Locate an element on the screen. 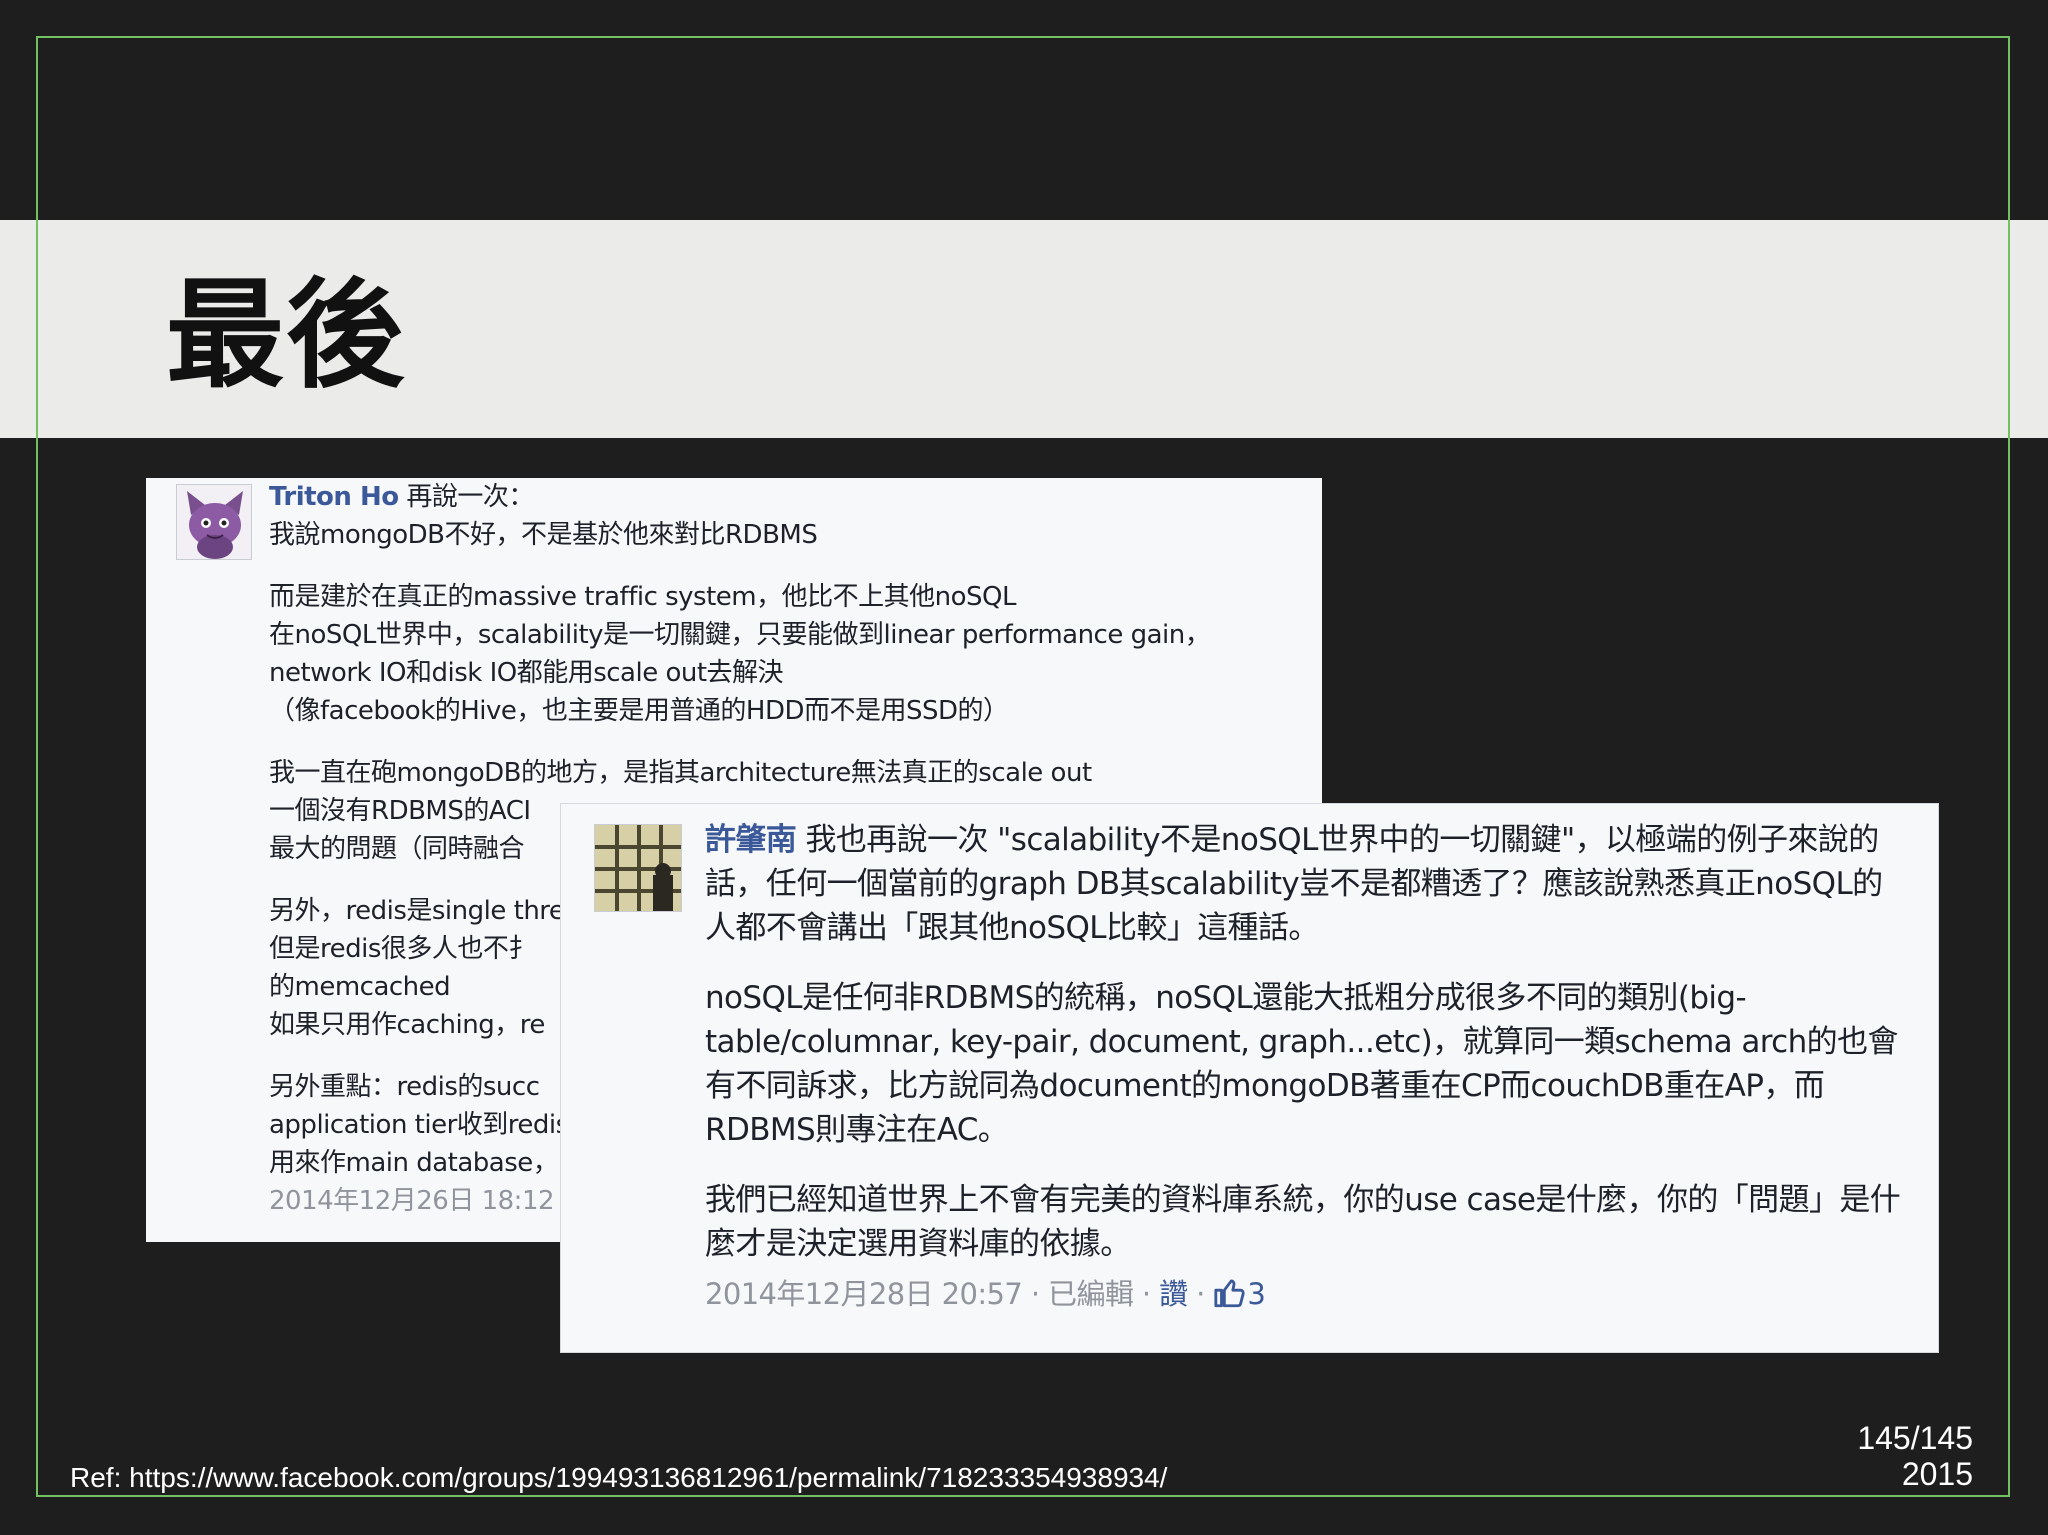 The width and height of the screenshot is (2048, 1535). comment-line: 的memcached is located at coordinates (360, 987).